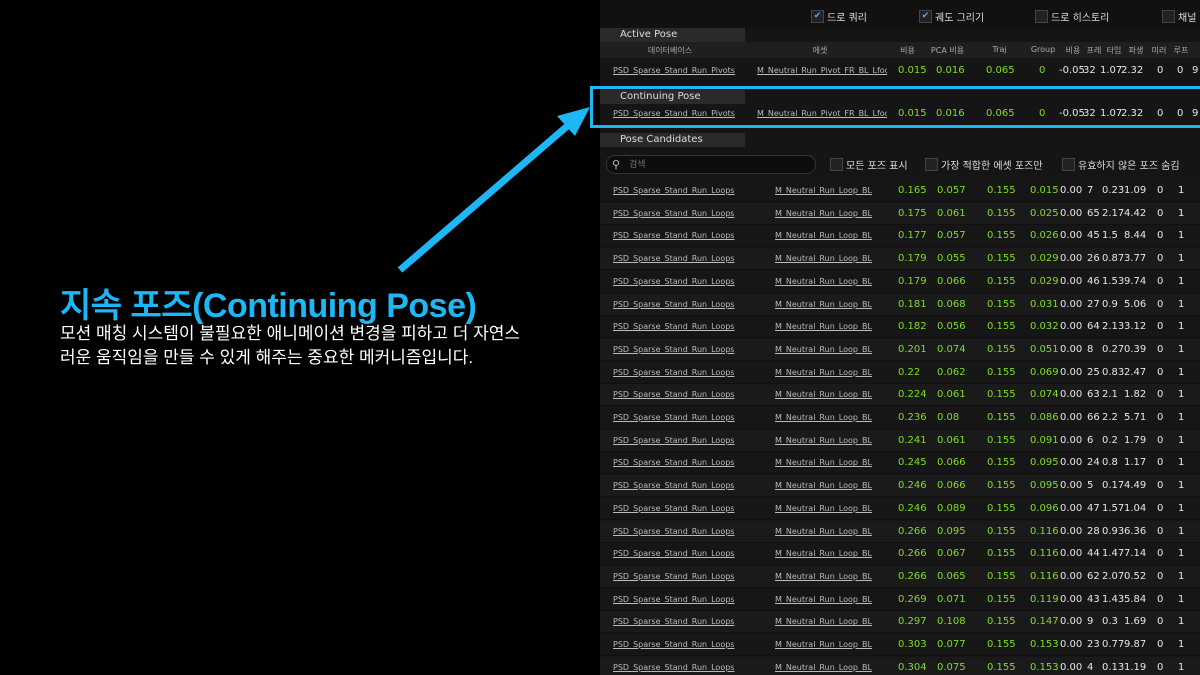 This screenshot has height=675, width=1200. Describe the element at coordinates (1093, 372) in the screenshot. I see `candidate-b-cell: 25` at that location.